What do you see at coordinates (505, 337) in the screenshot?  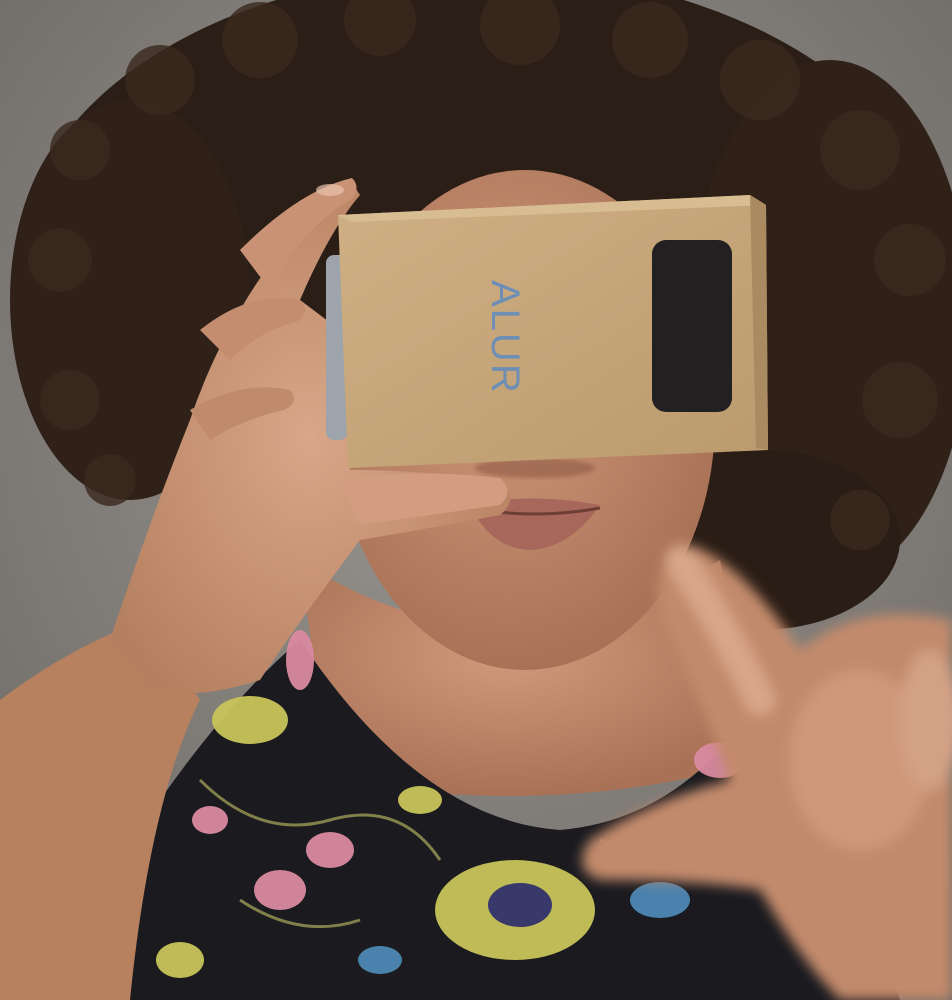 I see `viewer-brand-text: ALUR` at bounding box center [505, 337].